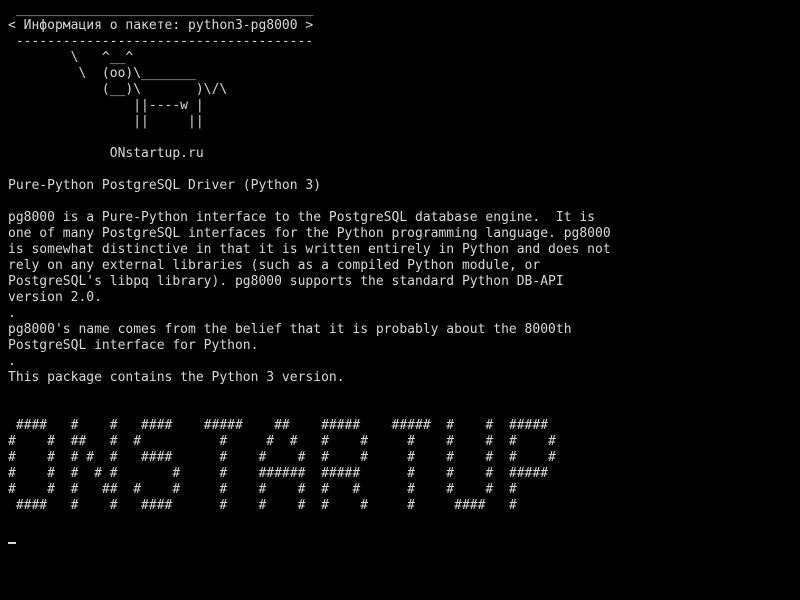 The width and height of the screenshot is (800, 600). What do you see at coordinates (262, 505) in the screenshot?
I see `figlet-banner-line: #### # # #### # # # # # # #### #` at bounding box center [262, 505].